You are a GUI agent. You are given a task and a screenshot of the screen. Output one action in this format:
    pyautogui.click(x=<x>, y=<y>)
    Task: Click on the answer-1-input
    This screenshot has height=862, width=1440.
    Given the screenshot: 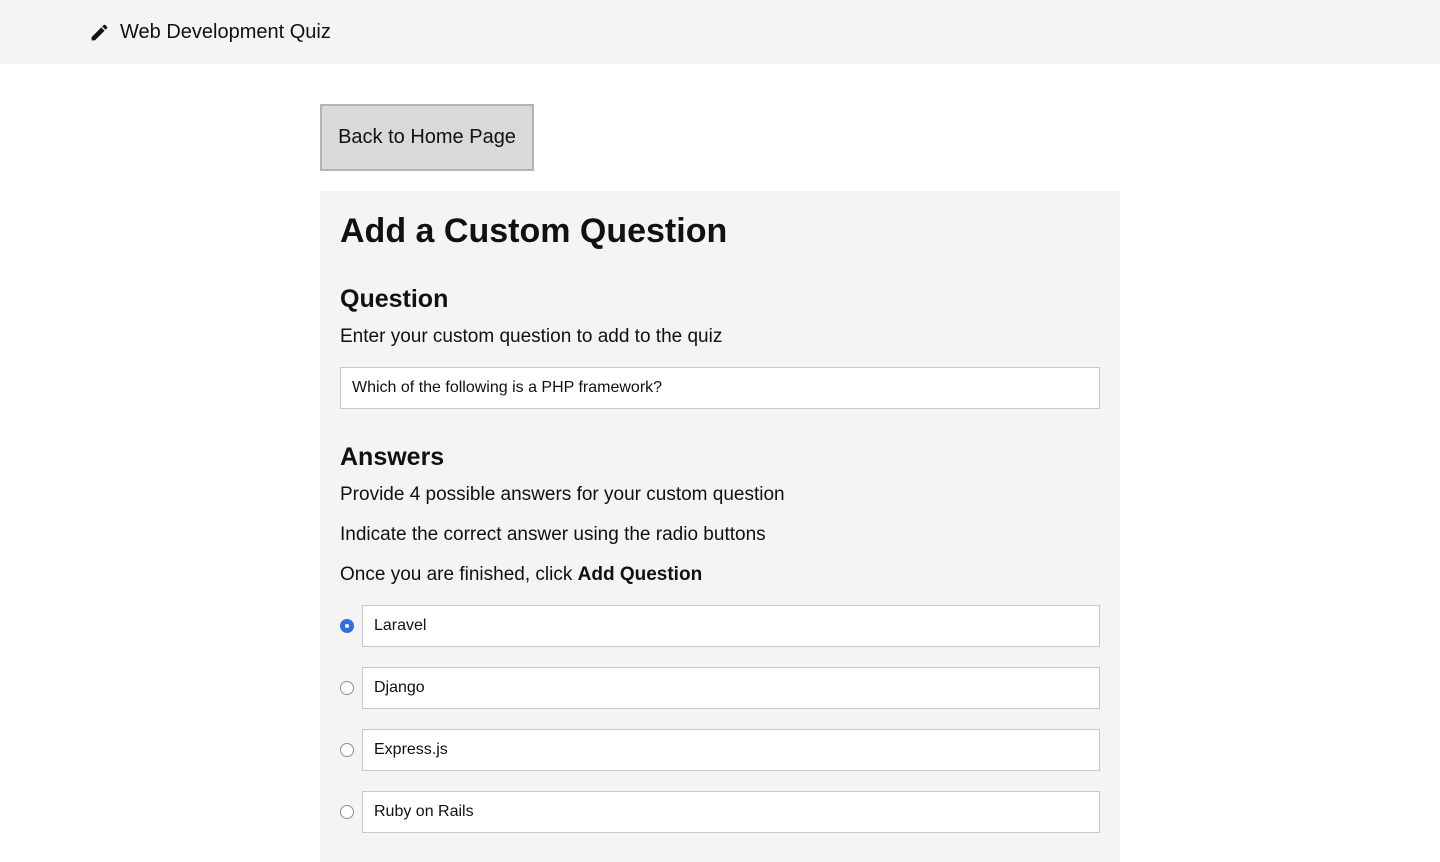 What is the action you would take?
    pyautogui.click(x=731, y=626)
    